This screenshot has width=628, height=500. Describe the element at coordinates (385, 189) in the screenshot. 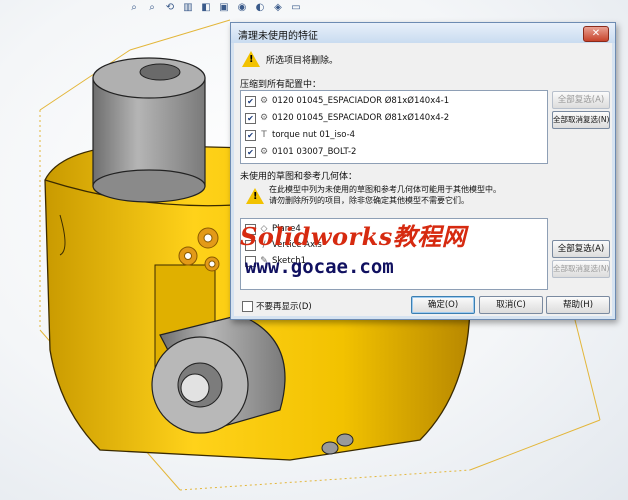

I see `section2-warning-line1: 在此模型中列为未使用的草图和参考几何体可能用于其他模型中。` at that location.